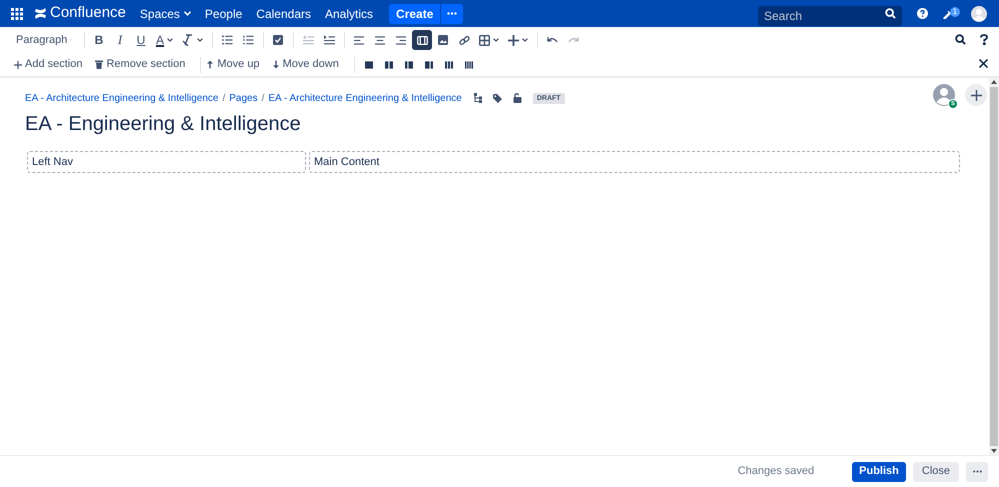  What do you see at coordinates (890, 13) in the screenshot?
I see `search-icon` at bounding box center [890, 13].